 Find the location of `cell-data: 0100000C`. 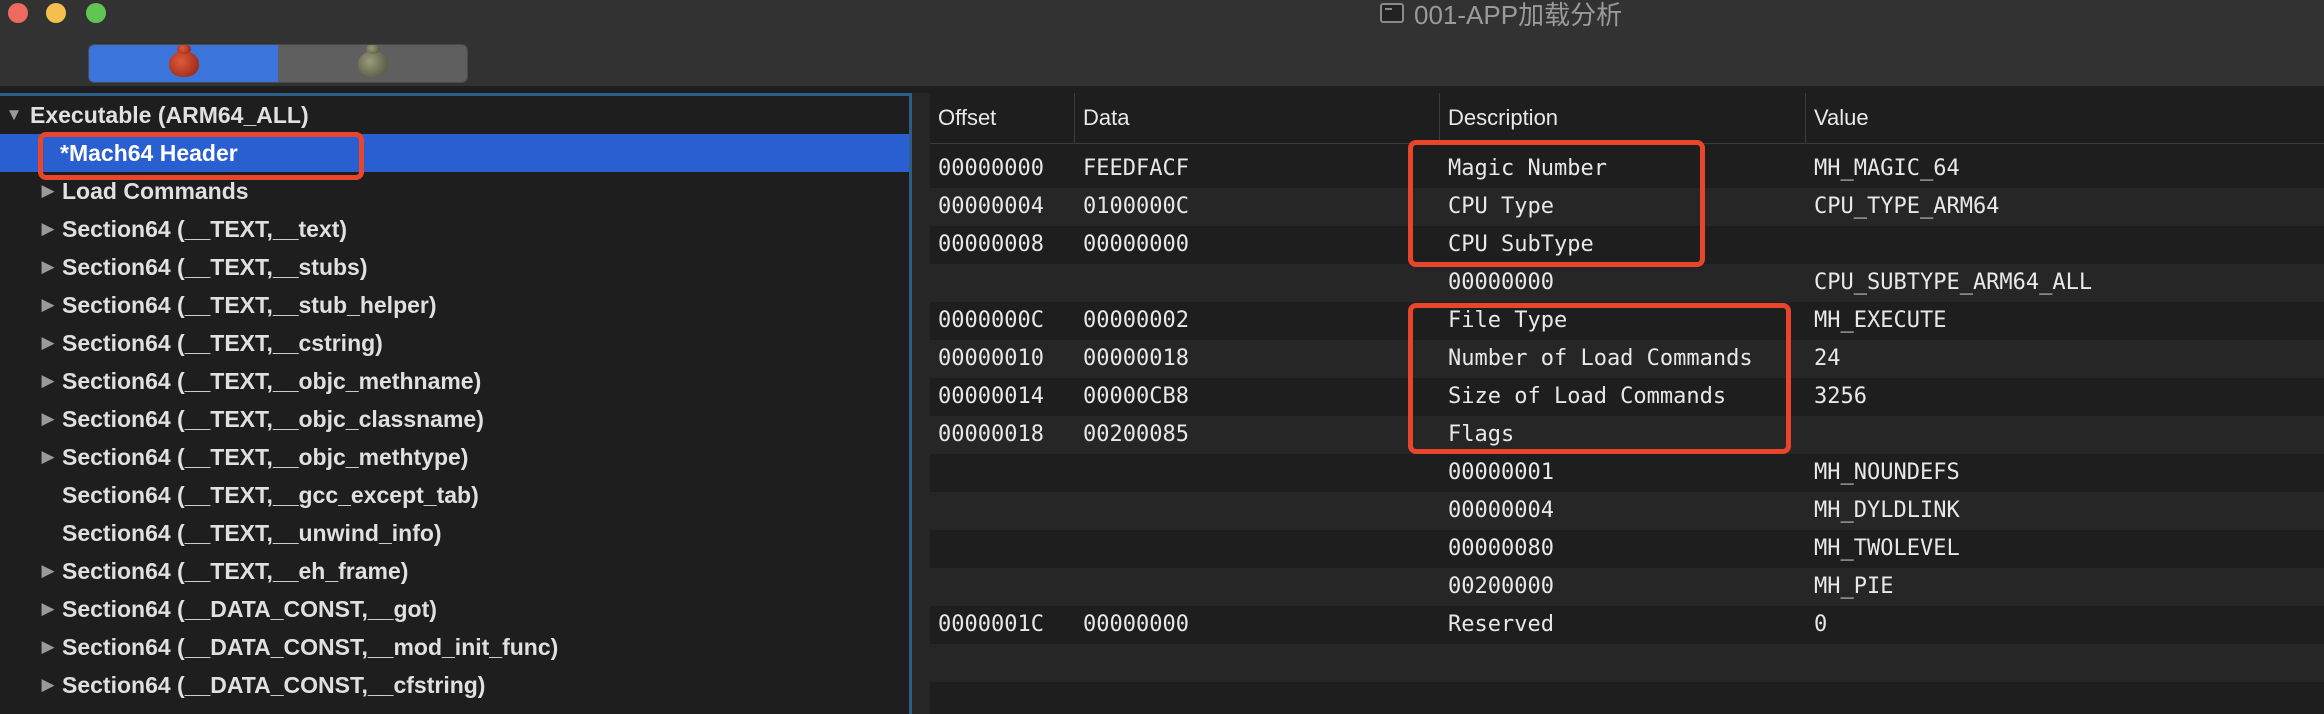

cell-data: 0100000C is located at coordinates (1136, 206).